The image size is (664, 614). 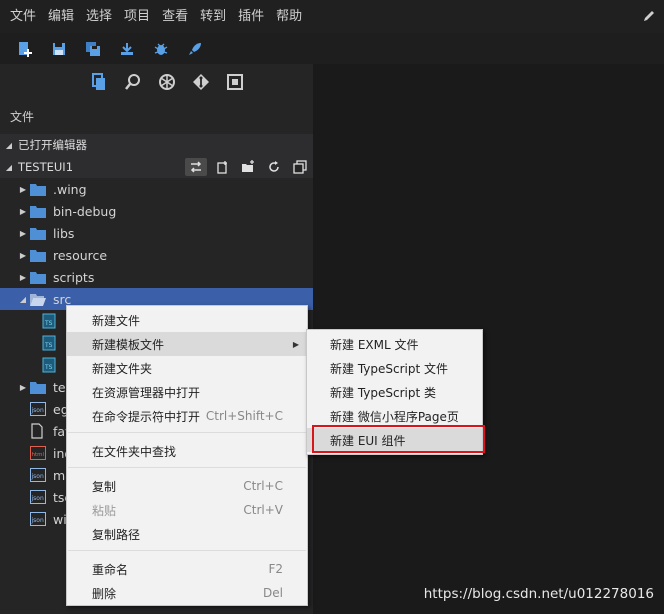 I want to click on ctx-shortcut: Del, so click(x=273, y=593).